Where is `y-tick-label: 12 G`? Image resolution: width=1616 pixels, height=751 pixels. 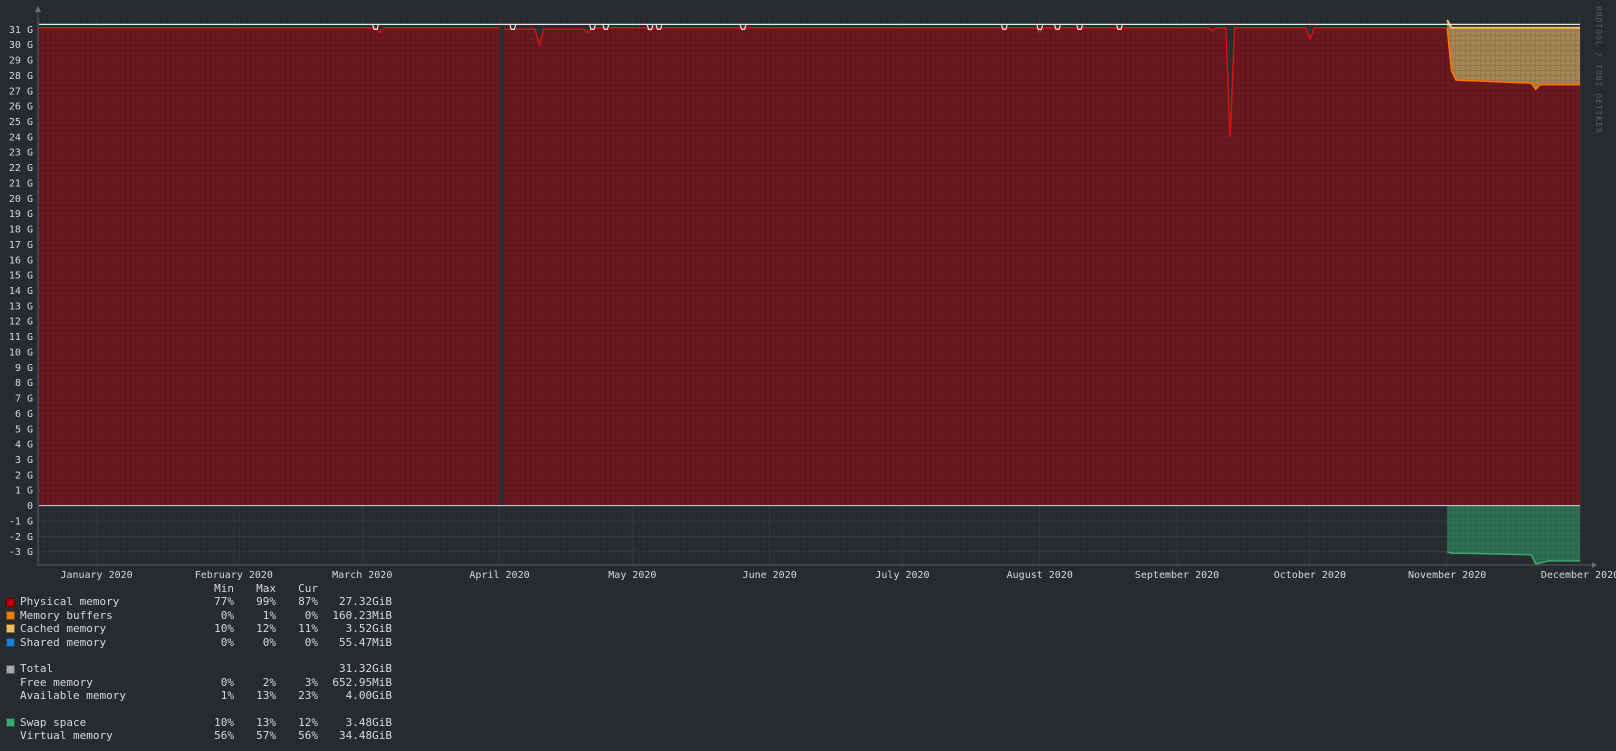
y-tick-label: 12 G is located at coordinates (21, 322).